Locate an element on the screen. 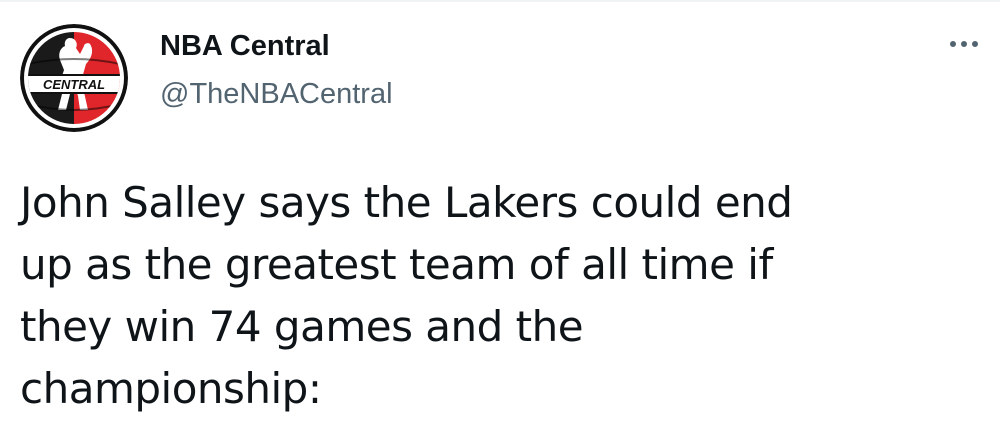 The width and height of the screenshot is (1000, 431). avatar: CENTRAL is located at coordinates (74, 78).